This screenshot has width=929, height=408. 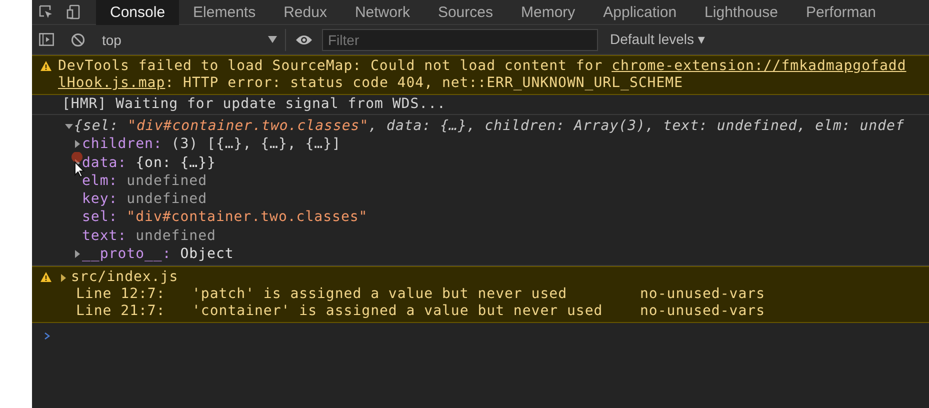 I want to click on line-location: Line 21:7:, so click(x=121, y=311).